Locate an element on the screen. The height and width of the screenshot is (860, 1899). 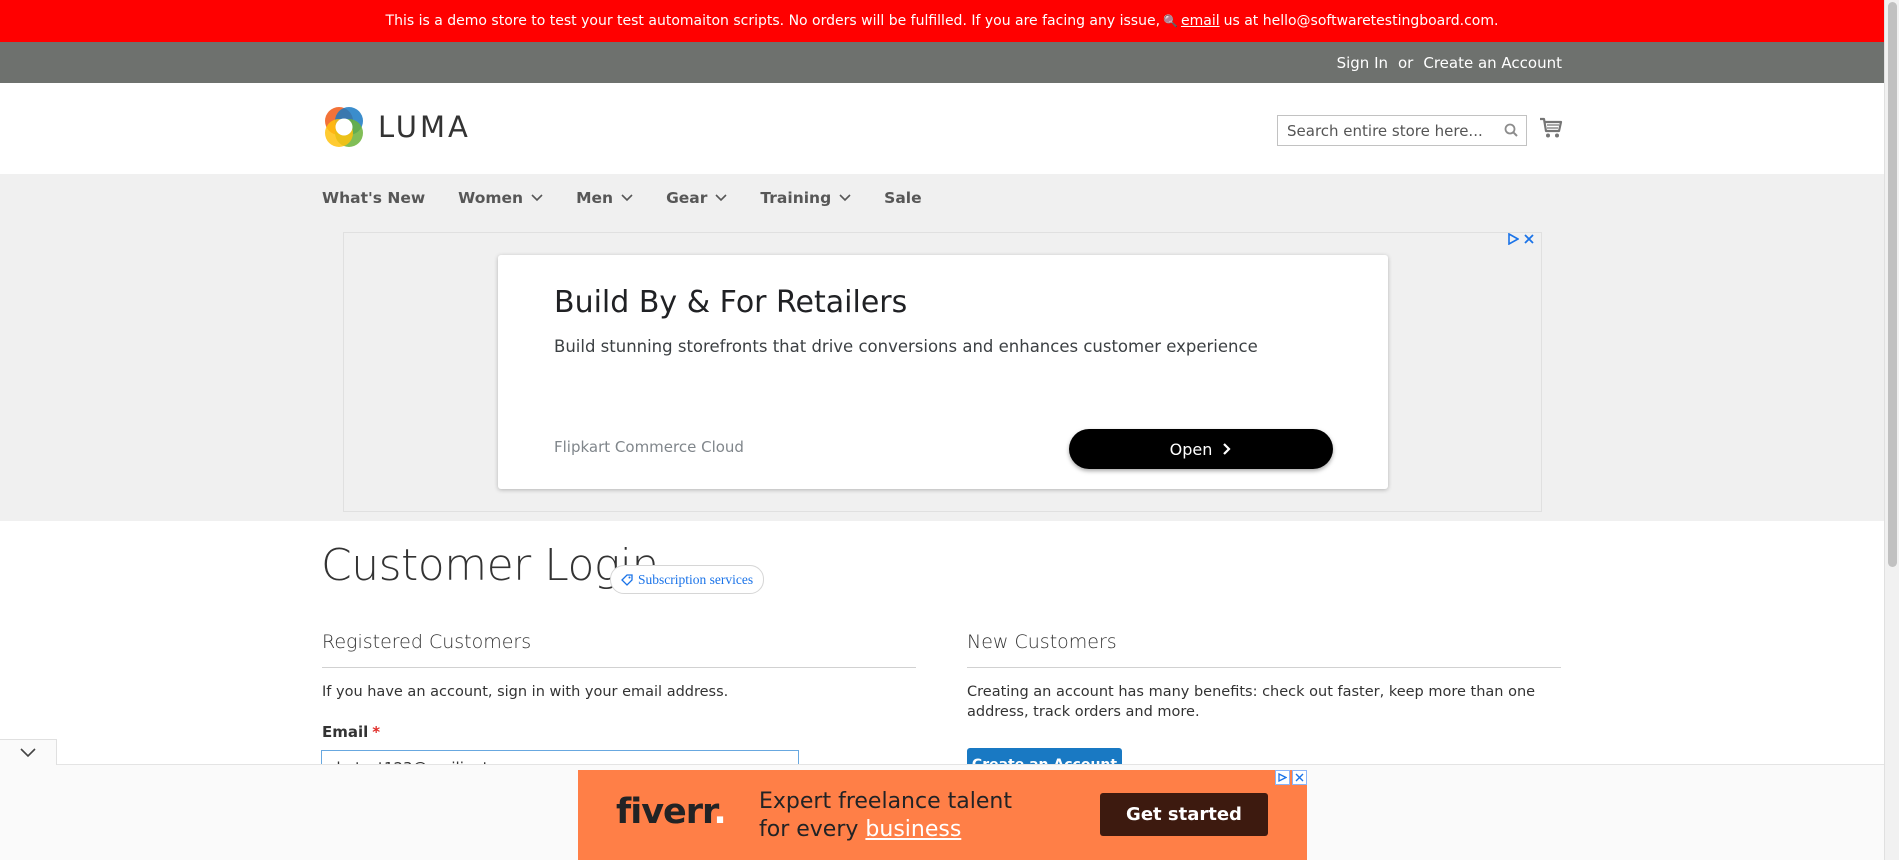
search-box is located at coordinates (1402, 130).